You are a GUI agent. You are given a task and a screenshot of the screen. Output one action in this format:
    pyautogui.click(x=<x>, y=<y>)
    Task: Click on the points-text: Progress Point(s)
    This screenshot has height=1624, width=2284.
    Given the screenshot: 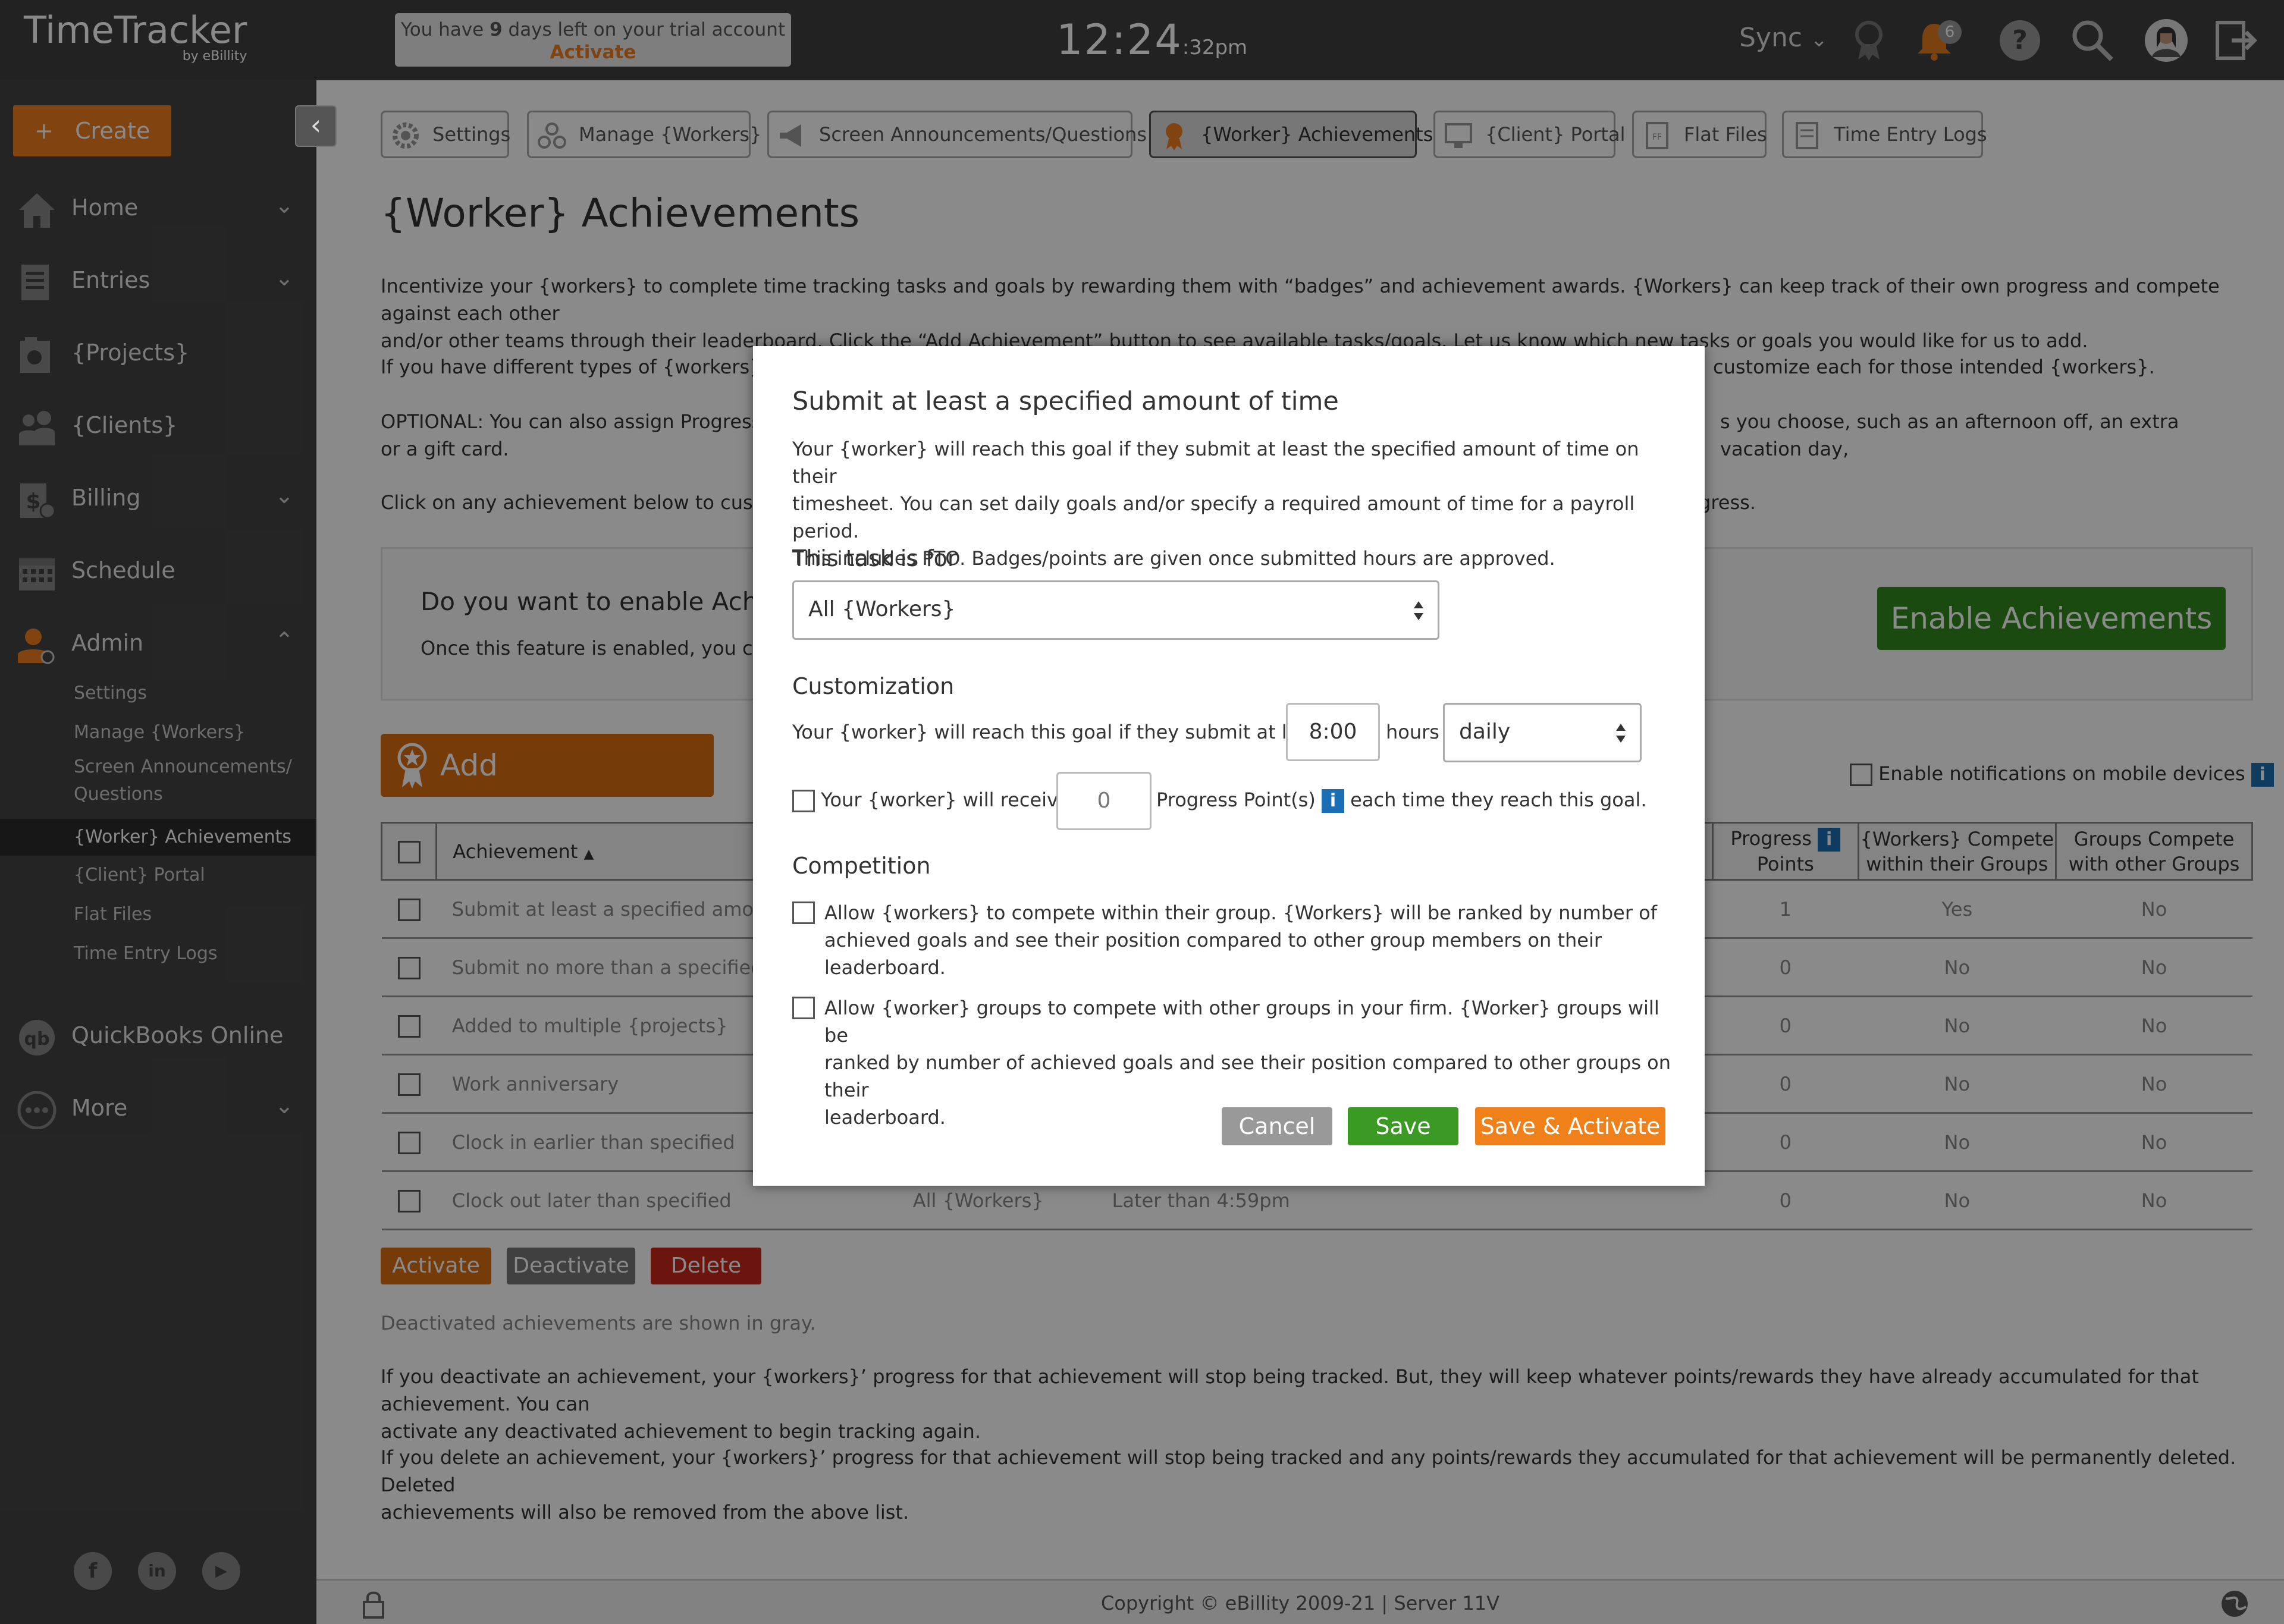 What is the action you would take?
    pyautogui.click(x=1236, y=800)
    